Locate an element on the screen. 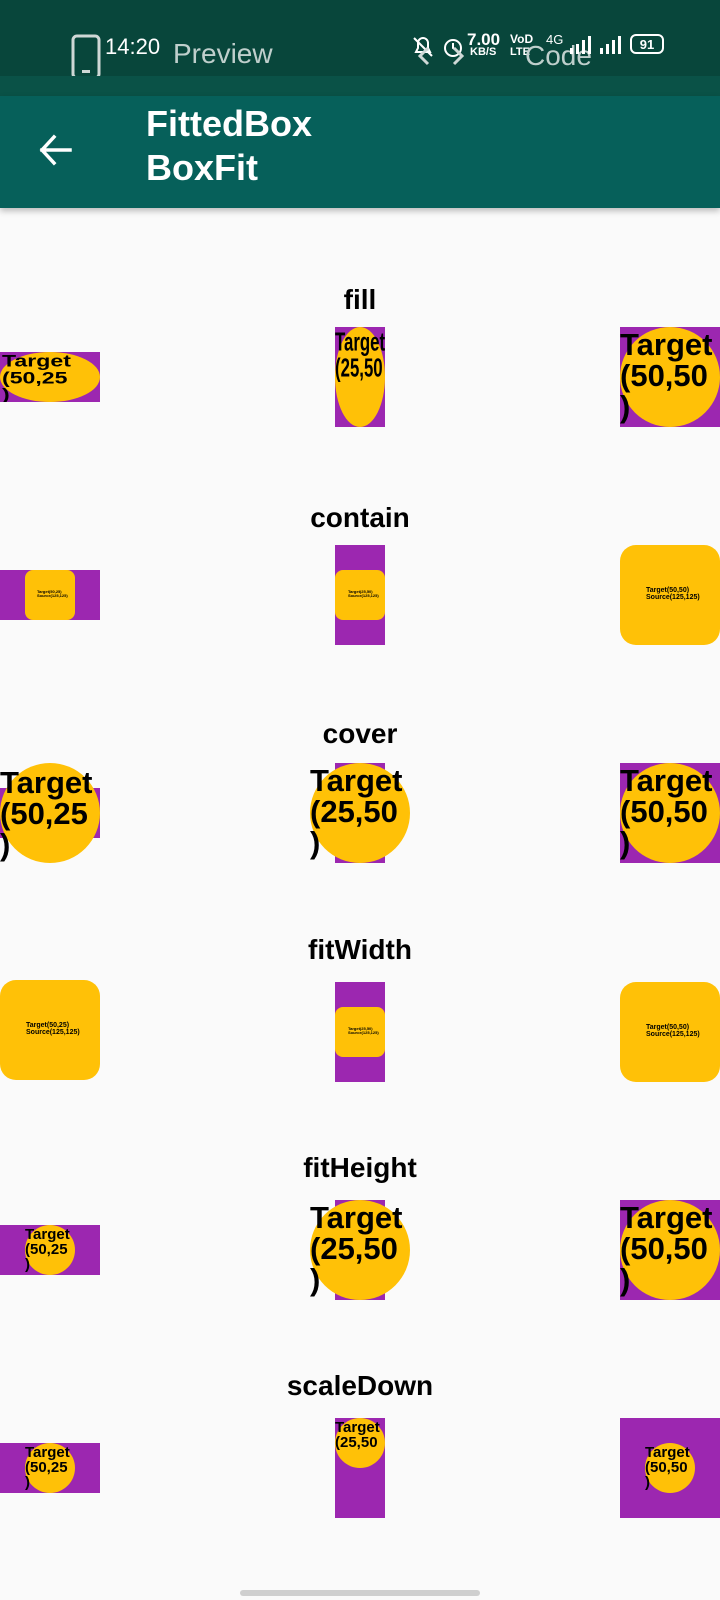 The image size is (720, 1600). section-label-cover: cover is located at coordinates (360, 733).